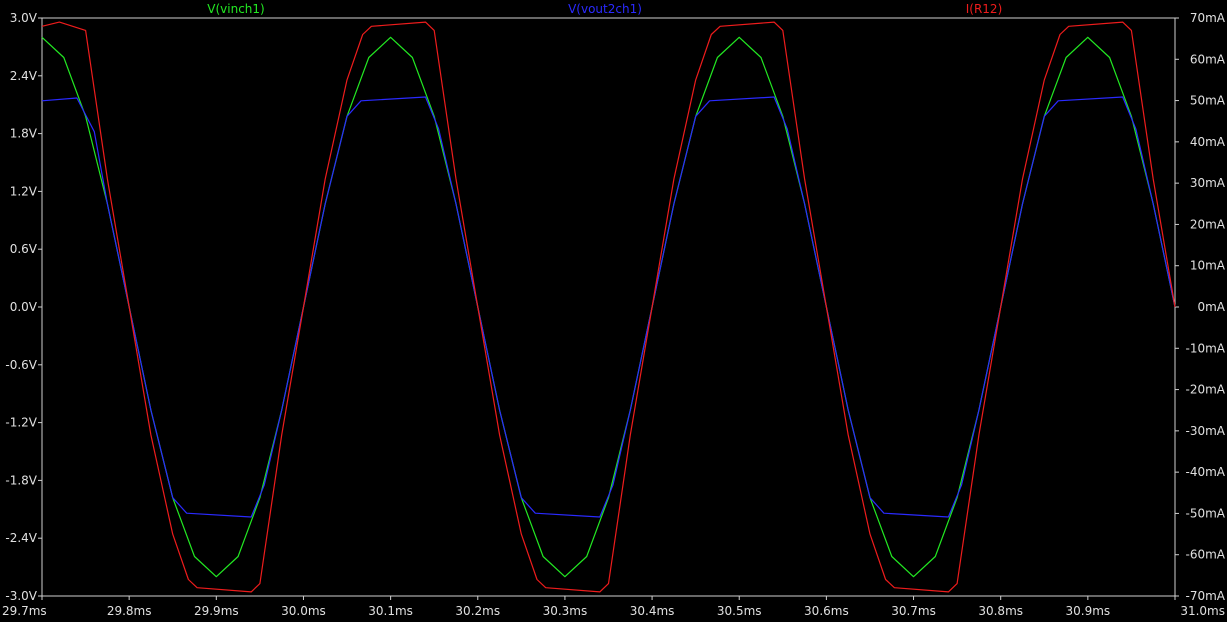  I want to click on left-tick-label: -0.6V, so click(21, 365).